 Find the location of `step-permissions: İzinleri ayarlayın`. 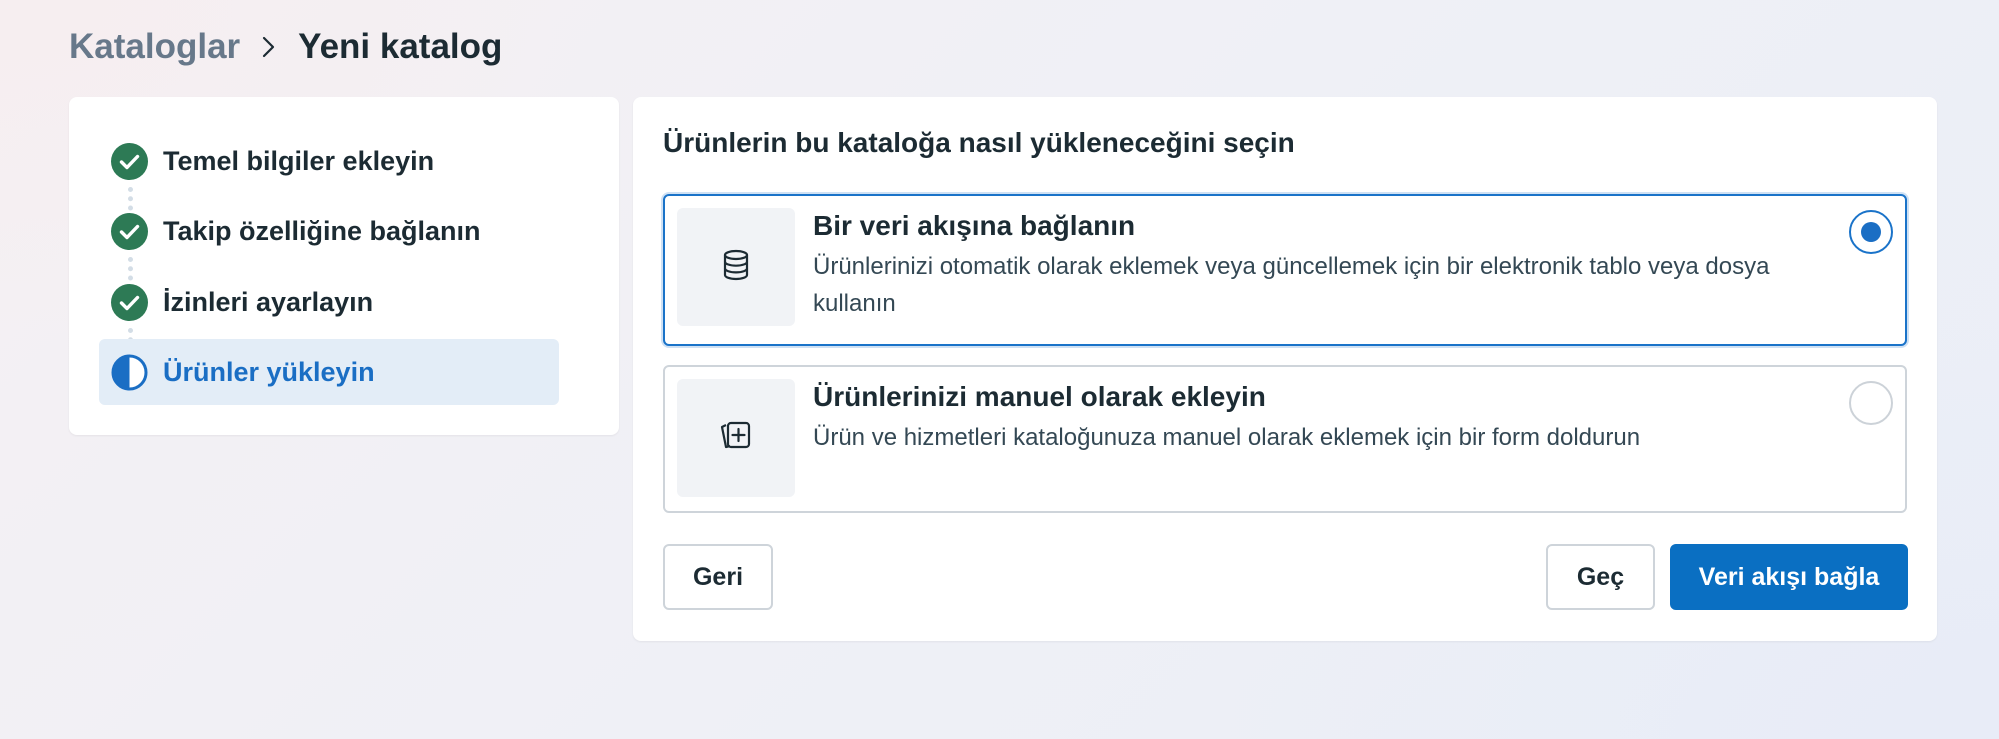

step-permissions: İzinleri ayarlayın is located at coordinates (329, 302).